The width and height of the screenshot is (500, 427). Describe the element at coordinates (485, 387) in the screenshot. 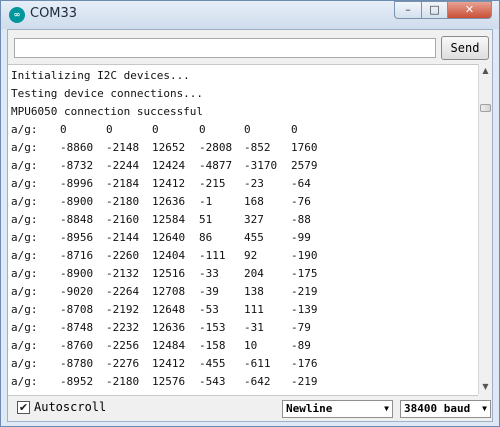

I see `scroll-down-icon: ▼` at that location.